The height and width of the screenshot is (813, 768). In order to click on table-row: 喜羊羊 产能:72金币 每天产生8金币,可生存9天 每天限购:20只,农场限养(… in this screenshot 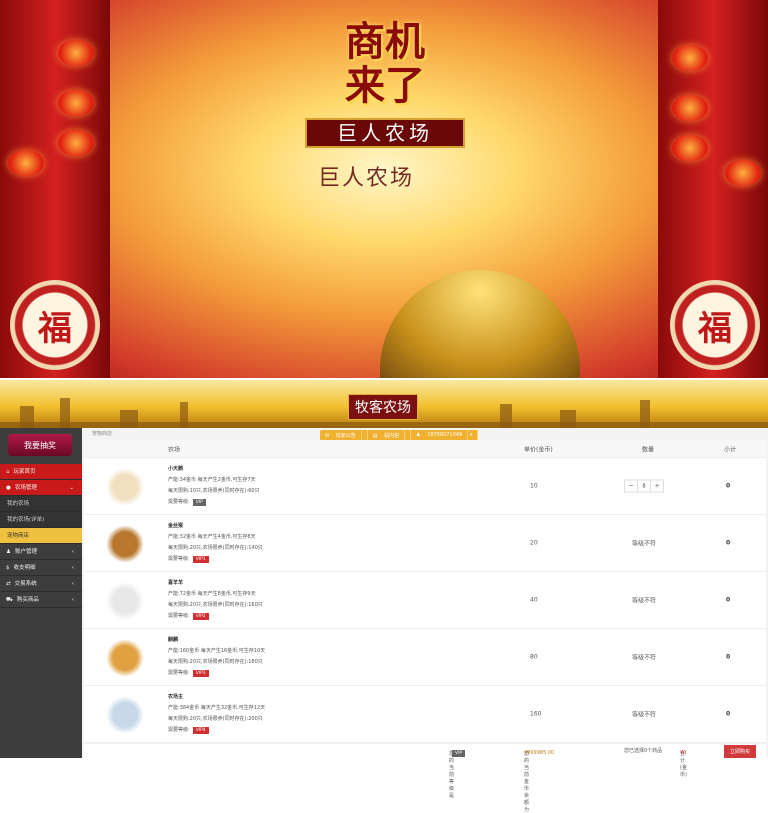, I will do `click(425, 600)`.